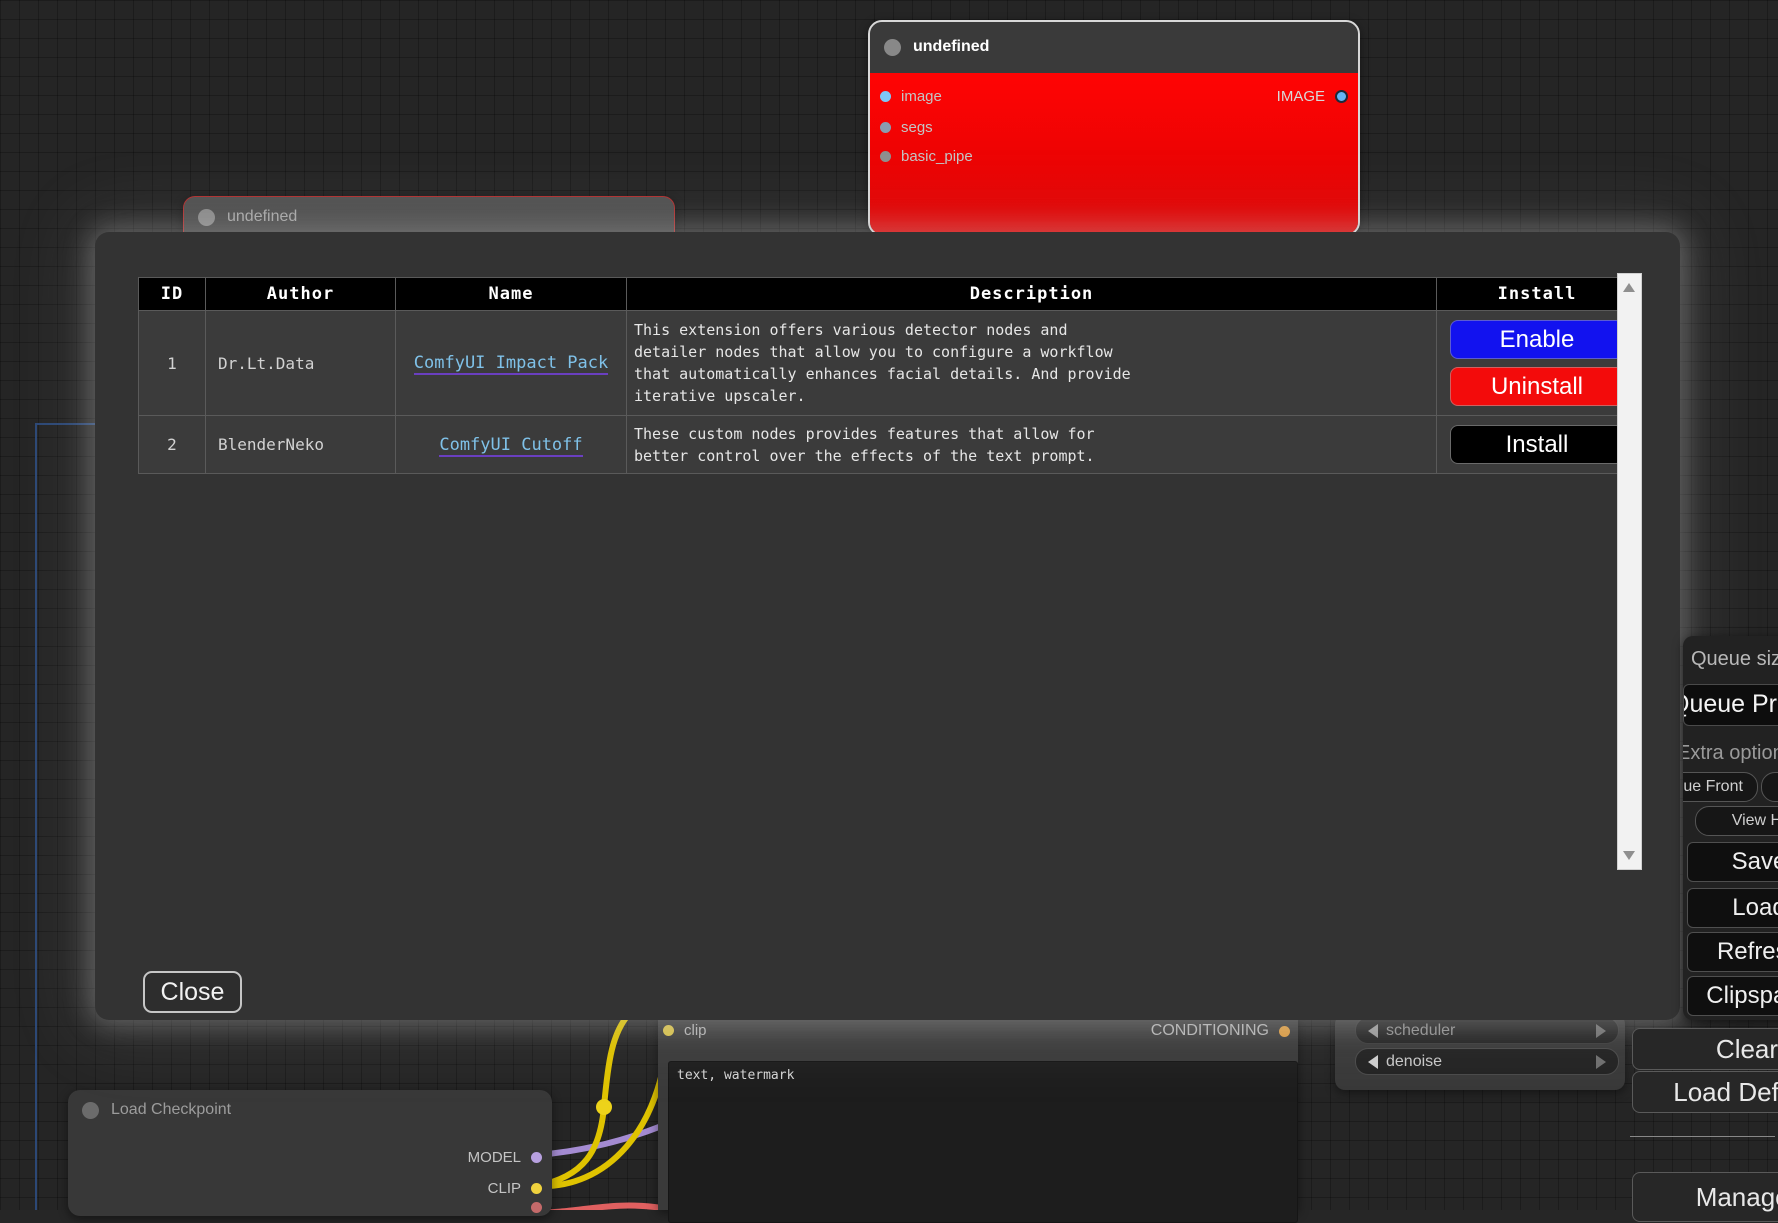 Image resolution: width=1778 pixels, height=1223 pixels. Describe the element at coordinates (1414, 1061) in the screenshot. I see `widget-label: denoise` at that location.